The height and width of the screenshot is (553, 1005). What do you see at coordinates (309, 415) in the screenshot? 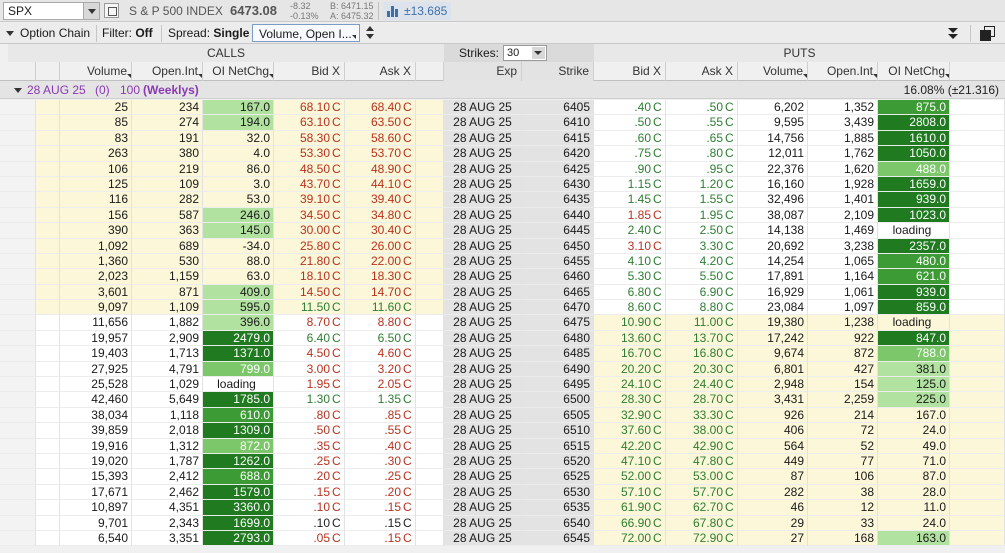
I see `call-bid: .80 C` at bounding box center [309, 415].